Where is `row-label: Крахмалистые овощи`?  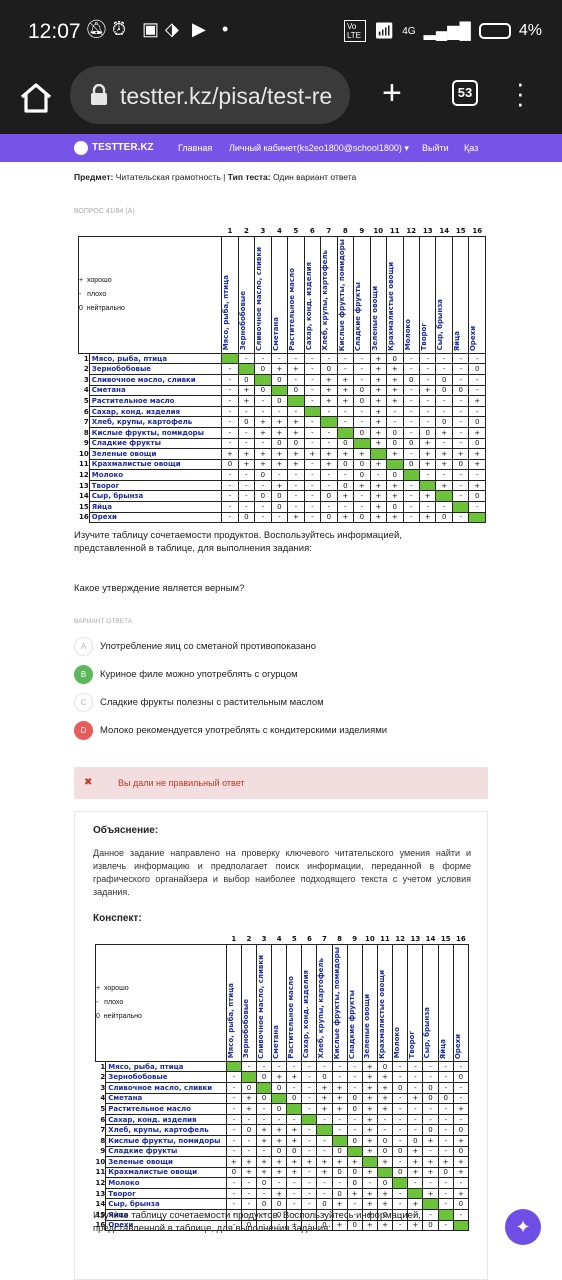 row-label: Крахмалистые овощи is located at coordinates (155, 464).